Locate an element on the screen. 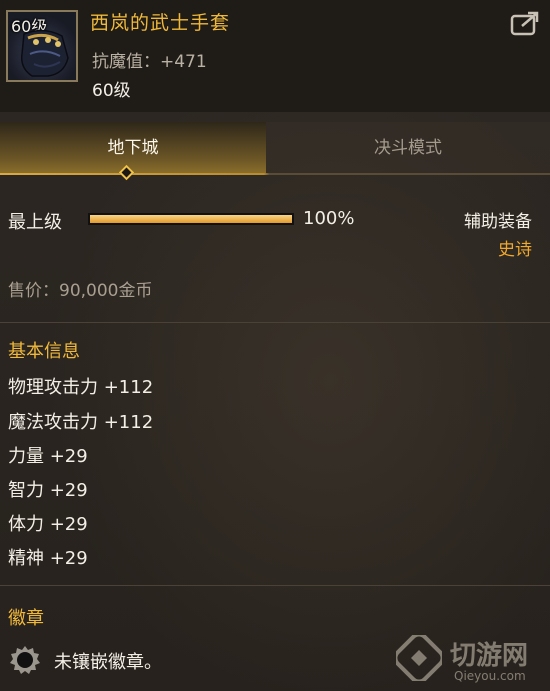 The image size is (550, 691). magic-resist-stat: 抗魔值：+471 is located at coordinates (149, 62).